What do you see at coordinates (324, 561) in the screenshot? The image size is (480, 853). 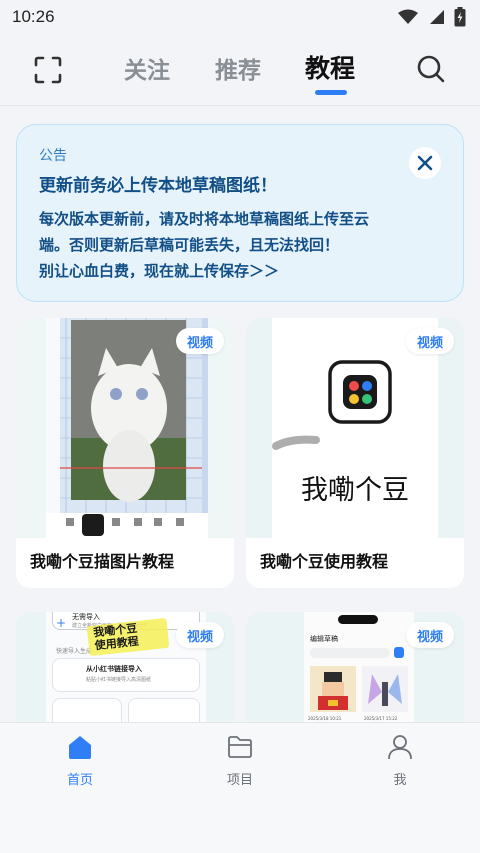 I see `card-title: 我嘞个豆使用教程` at bounding box center [324, 561].